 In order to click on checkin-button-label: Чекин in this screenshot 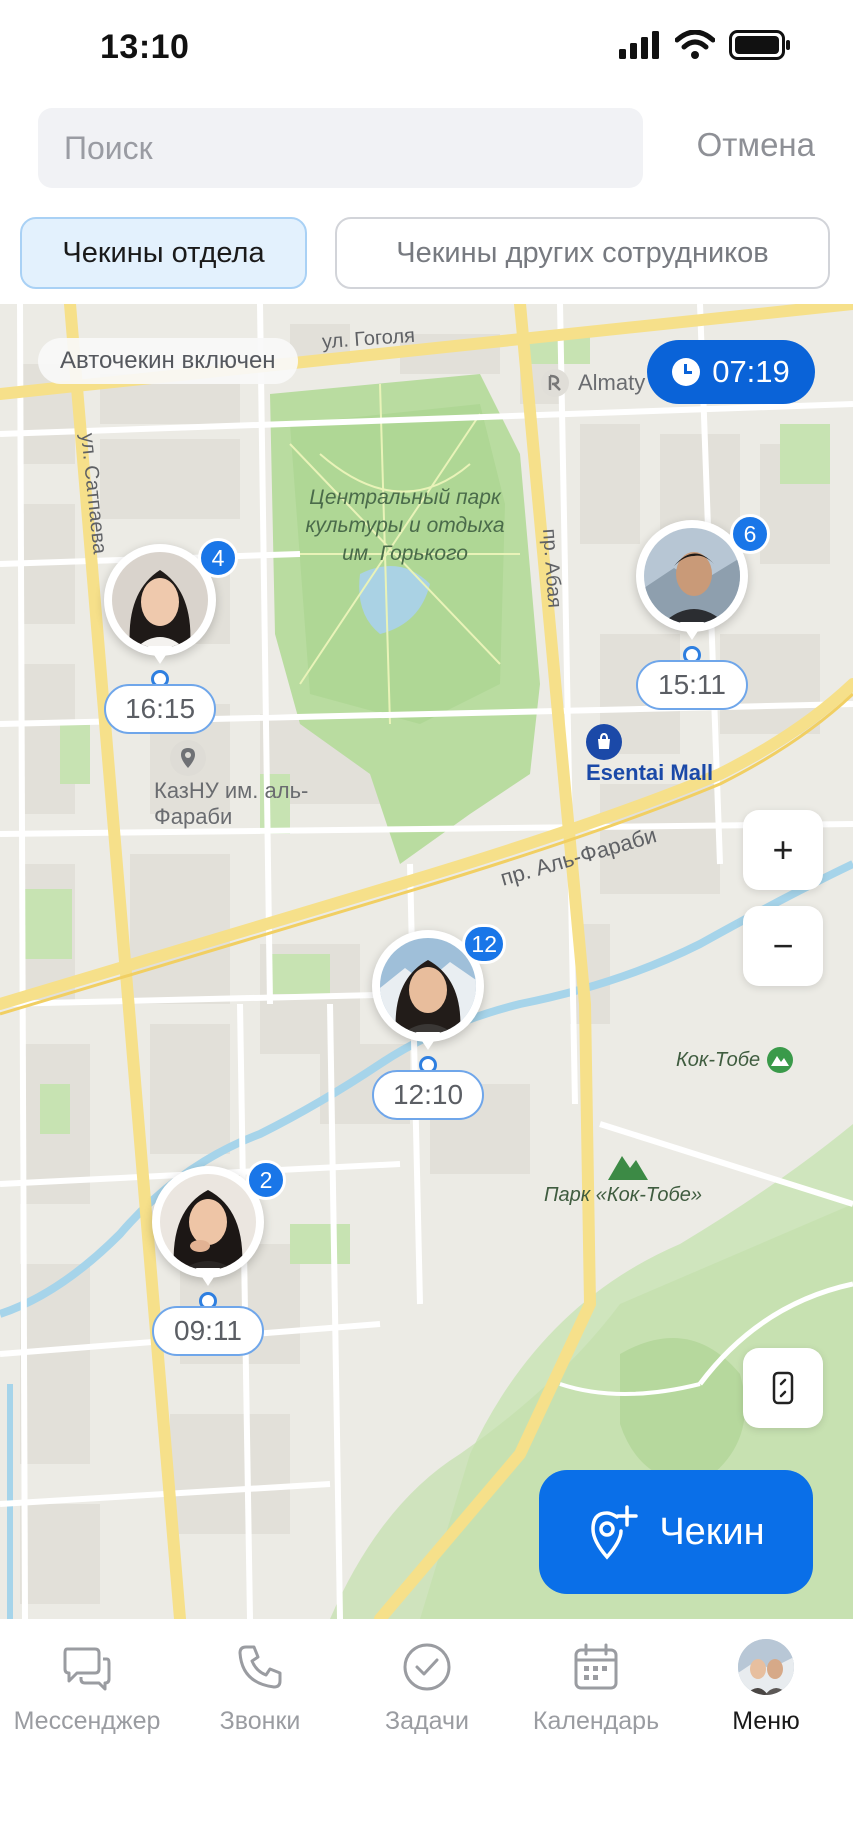, I will do `click(712, 1531)`.